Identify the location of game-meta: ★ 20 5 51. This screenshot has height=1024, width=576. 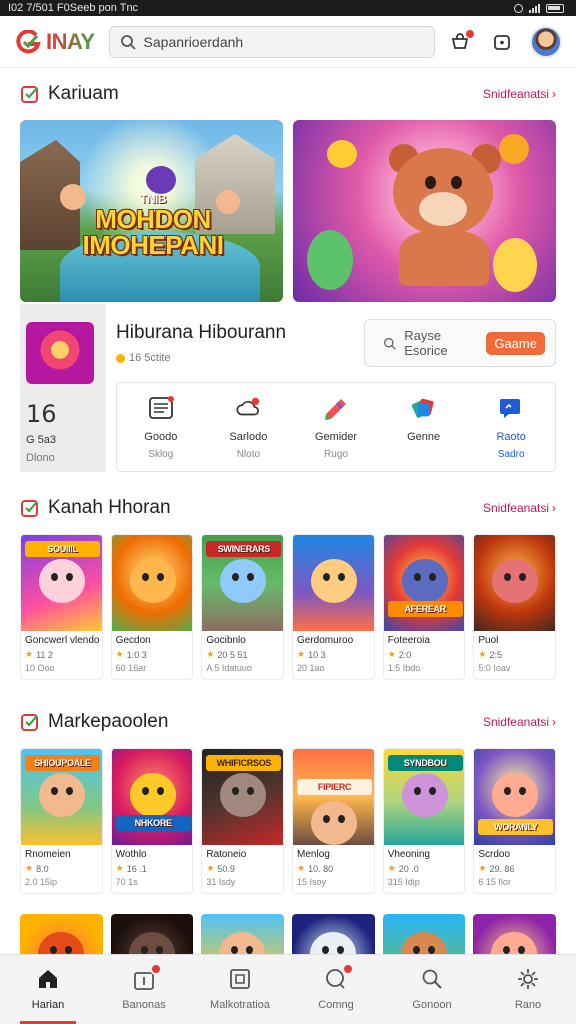
(242, 653).